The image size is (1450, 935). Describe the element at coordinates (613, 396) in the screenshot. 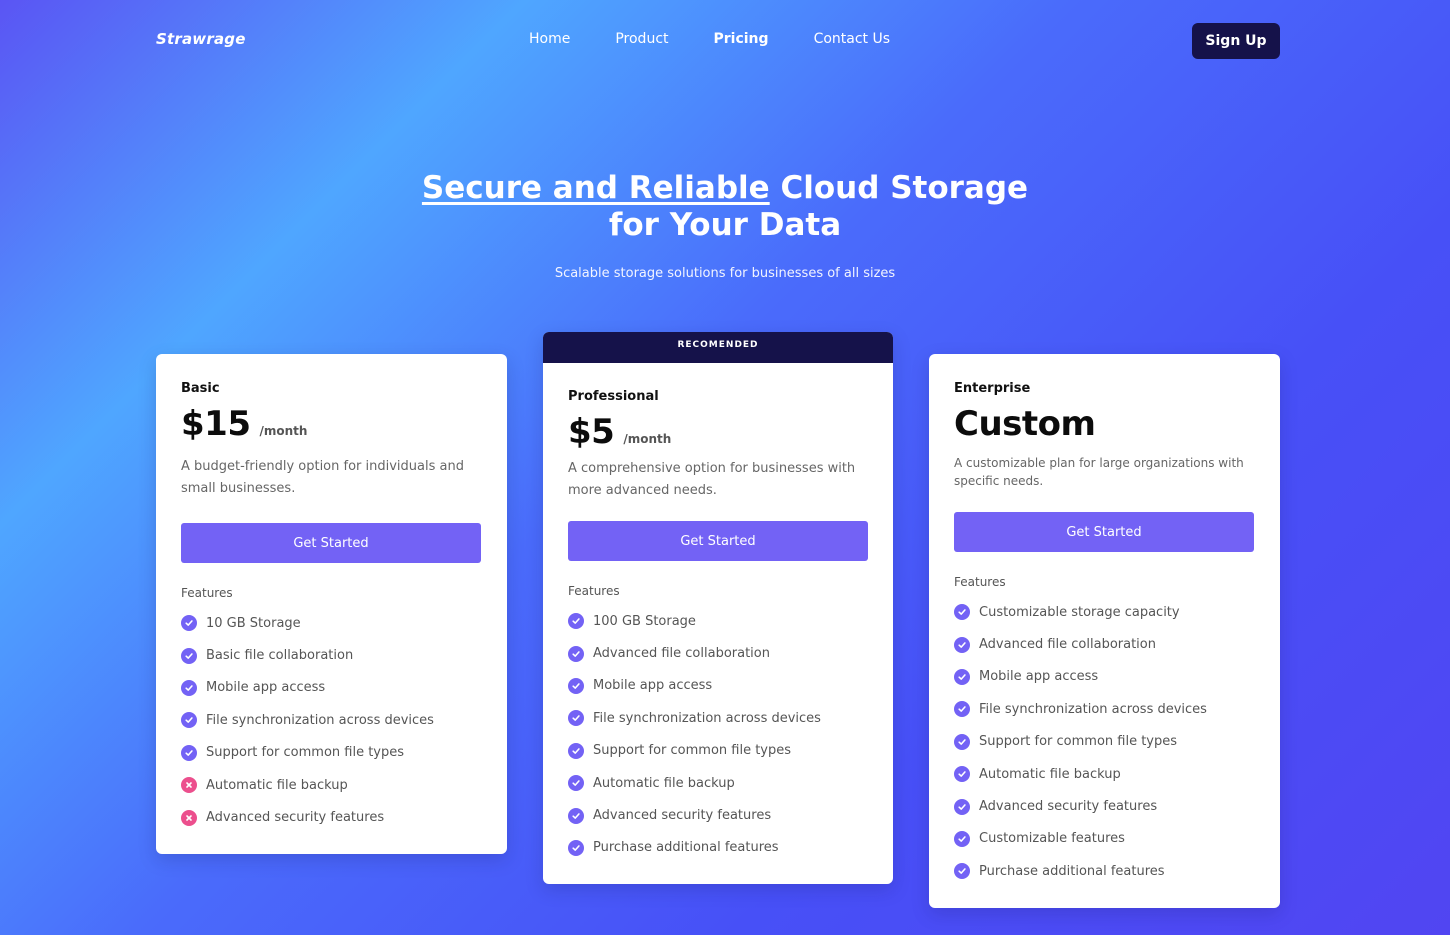

I see `plan-name: Professional` at that location.